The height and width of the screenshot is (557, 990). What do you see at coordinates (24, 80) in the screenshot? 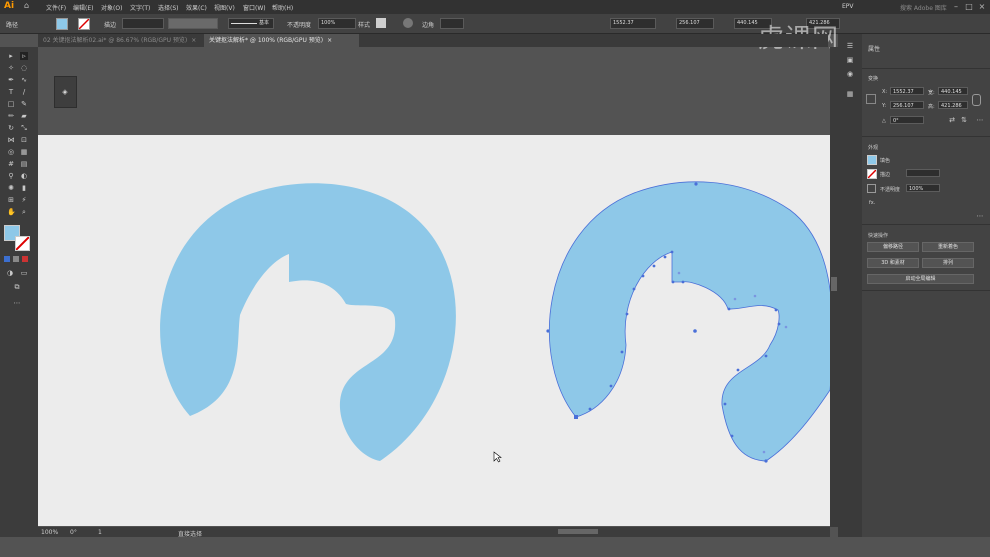
I see `curvature-icon: ∿` at bounding box center [24, 80].